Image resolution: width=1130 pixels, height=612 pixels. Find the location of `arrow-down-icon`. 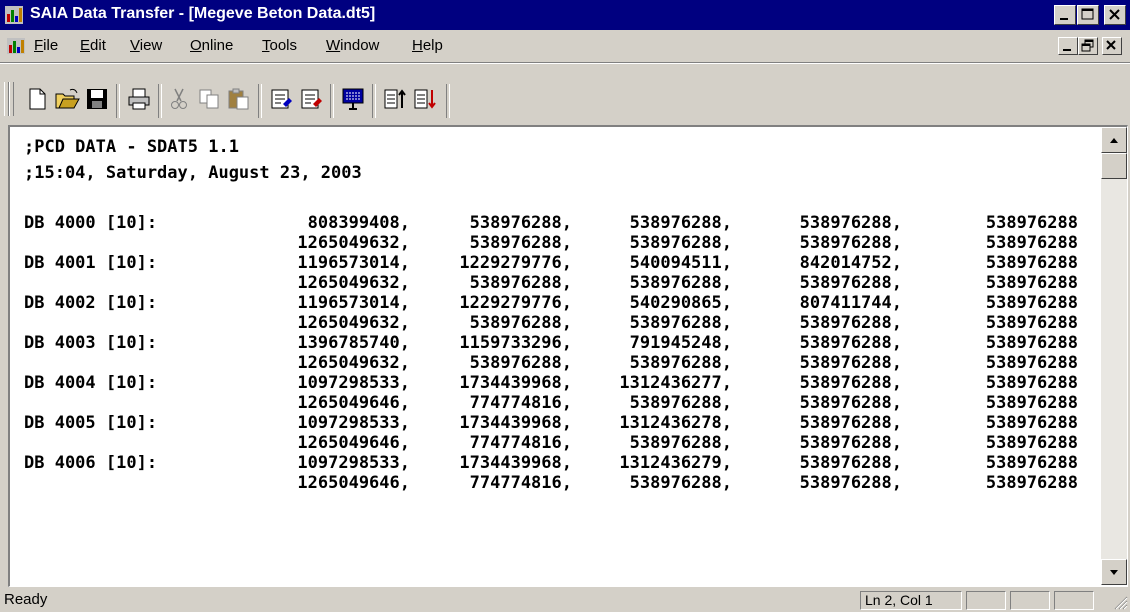

arrow-down-icon is located at coordinates (1114, 572).